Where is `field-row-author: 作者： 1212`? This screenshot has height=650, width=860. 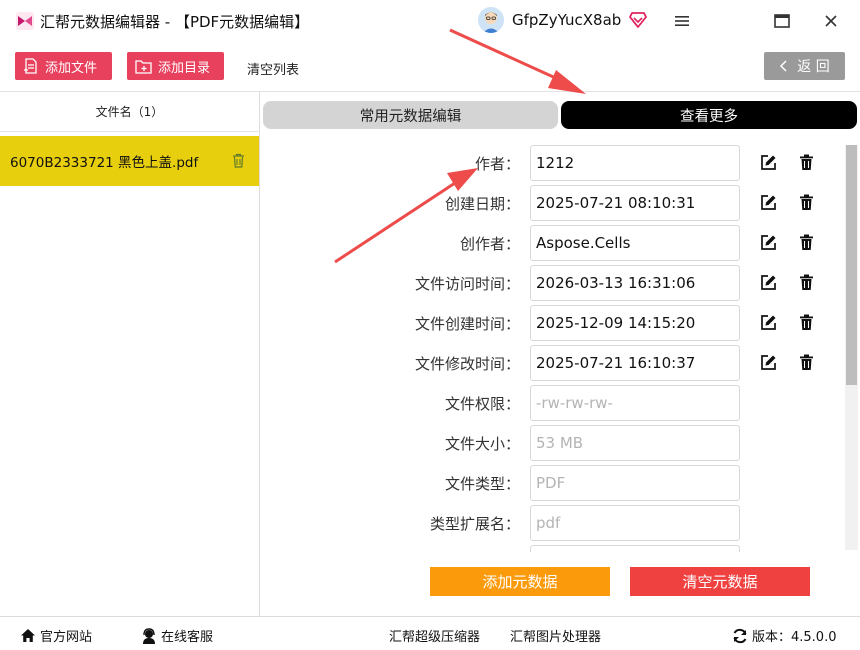
field-row-author: 作者： 1212 is located at coordinates (553, 163).